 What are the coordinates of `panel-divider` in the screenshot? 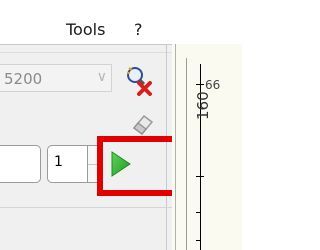 It's located at (86, 52).